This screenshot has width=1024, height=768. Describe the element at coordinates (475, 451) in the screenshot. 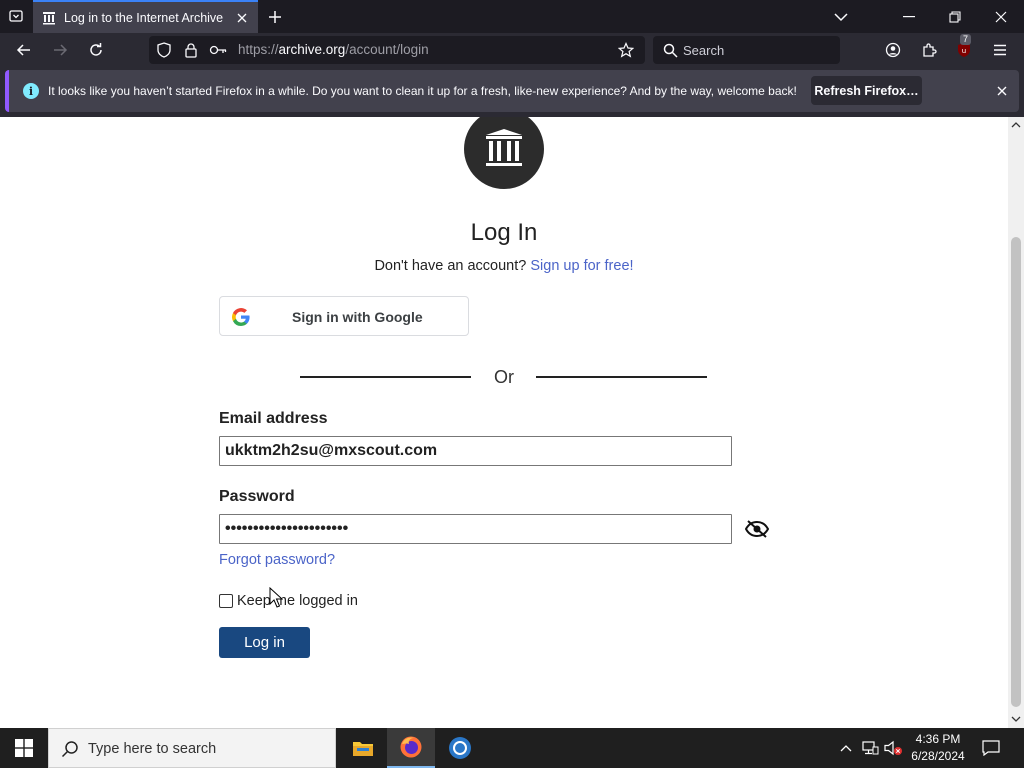

I see `email-field` at that location.